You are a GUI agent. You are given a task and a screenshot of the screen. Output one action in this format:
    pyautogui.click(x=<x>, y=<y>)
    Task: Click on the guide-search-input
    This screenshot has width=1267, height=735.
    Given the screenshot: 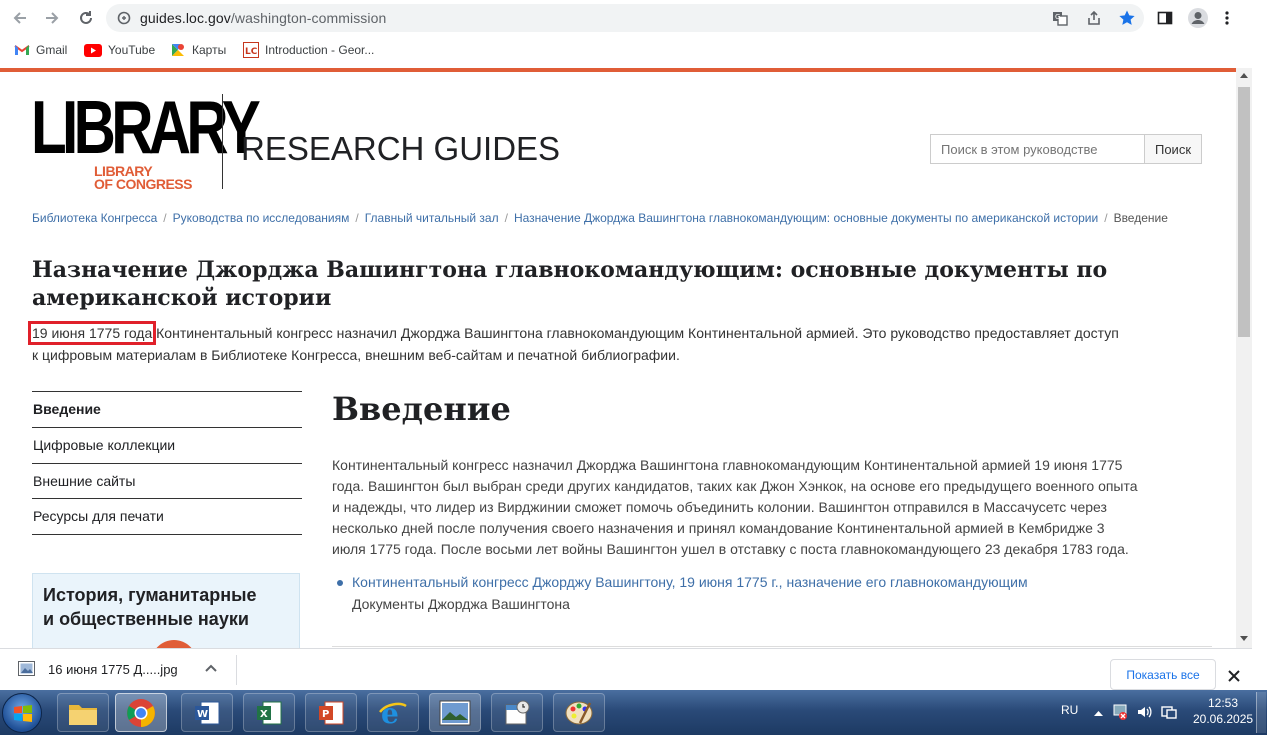 What is the action you would take?
    pyautogui.click(x=1037, y=149)
    